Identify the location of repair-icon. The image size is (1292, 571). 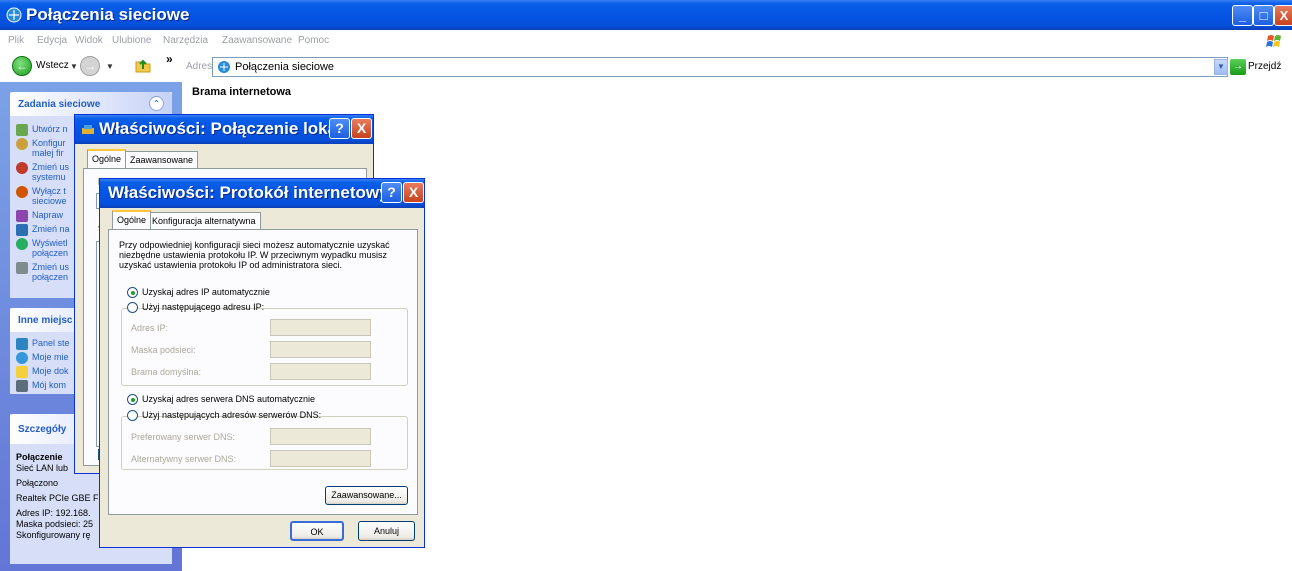
(22, 216).